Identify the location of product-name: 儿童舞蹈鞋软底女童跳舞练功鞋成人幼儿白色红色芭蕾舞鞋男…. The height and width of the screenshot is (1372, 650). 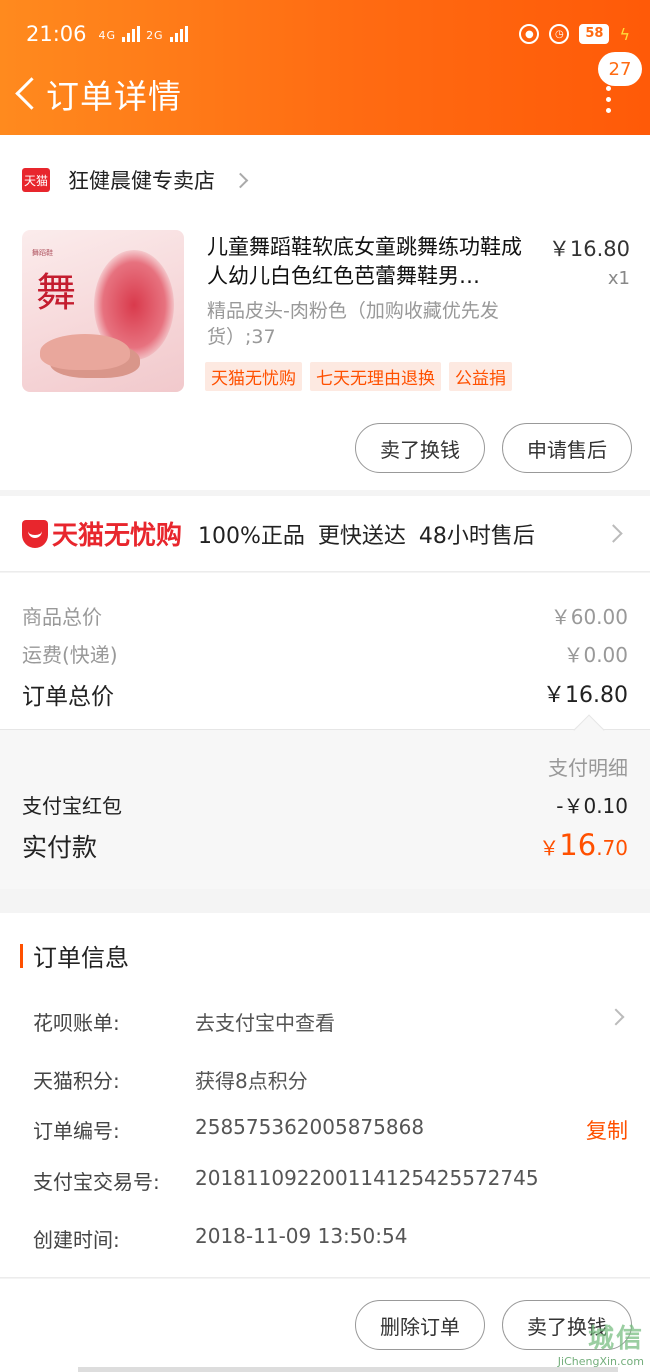
(368, 262).